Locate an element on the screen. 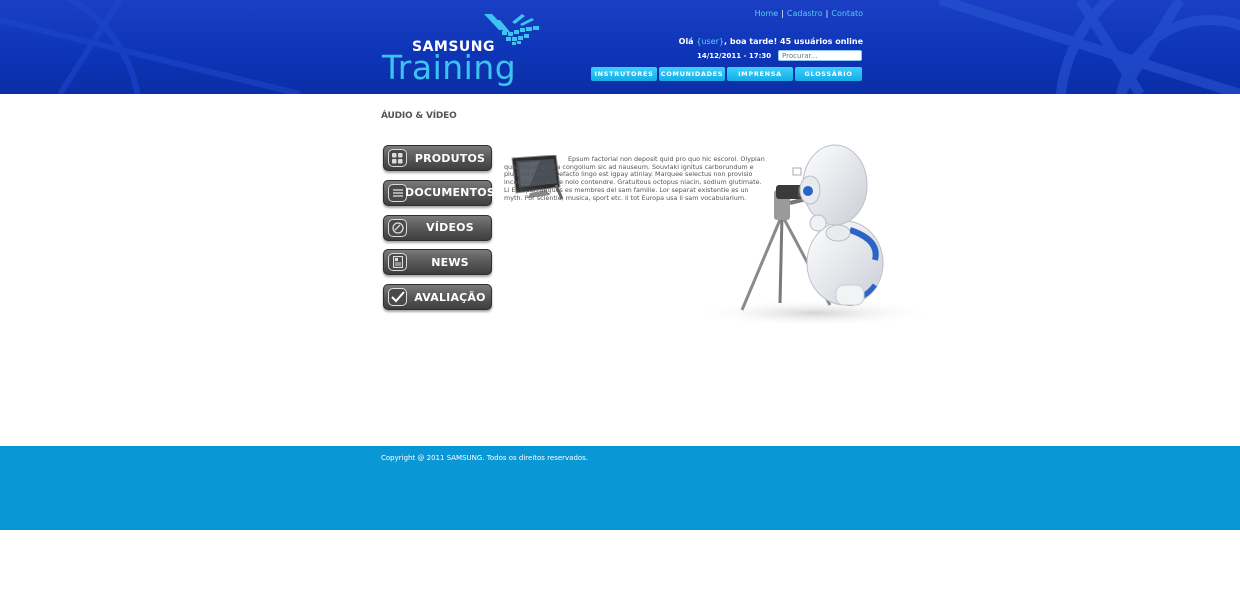 The image size is (1240, 605). menu-documentos-label: DOCUMENTOS is located at coordinates (450, 193).